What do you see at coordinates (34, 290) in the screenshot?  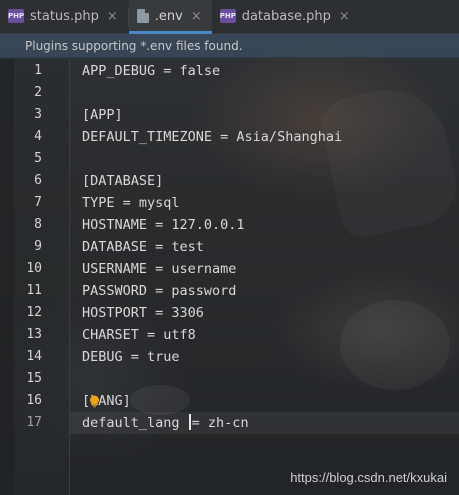 I see `line-number: 11` at bounding box center [34, 290].